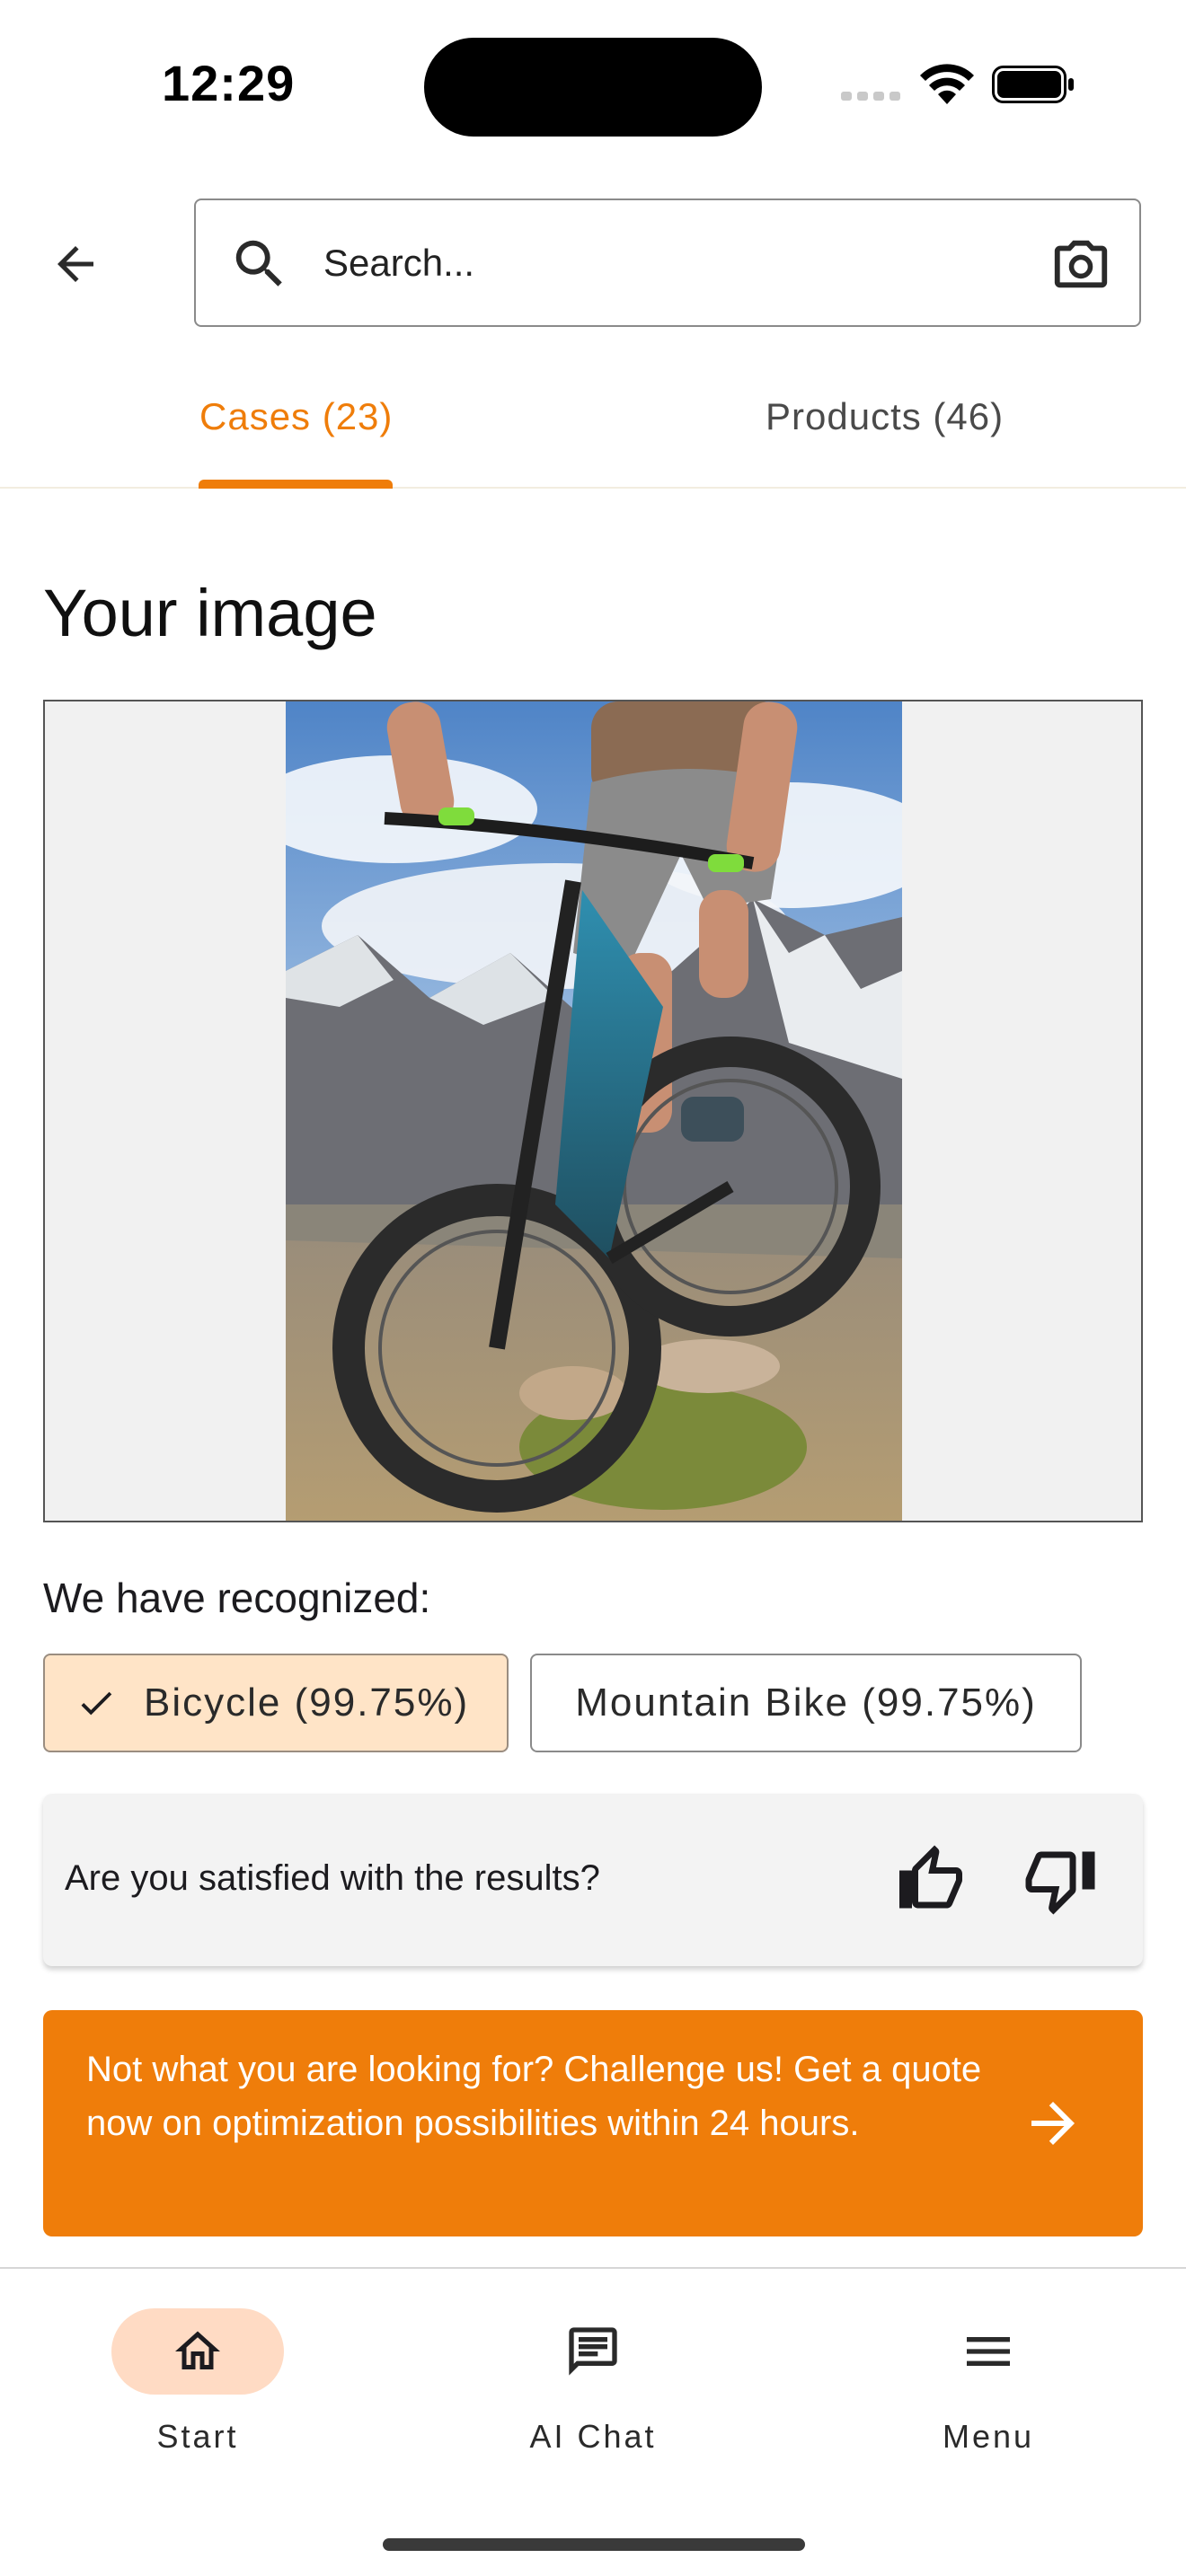  What do you see at coordinates (258, 263) in the screenshot?
I see `search-icon` at bounding box center [258, 263].